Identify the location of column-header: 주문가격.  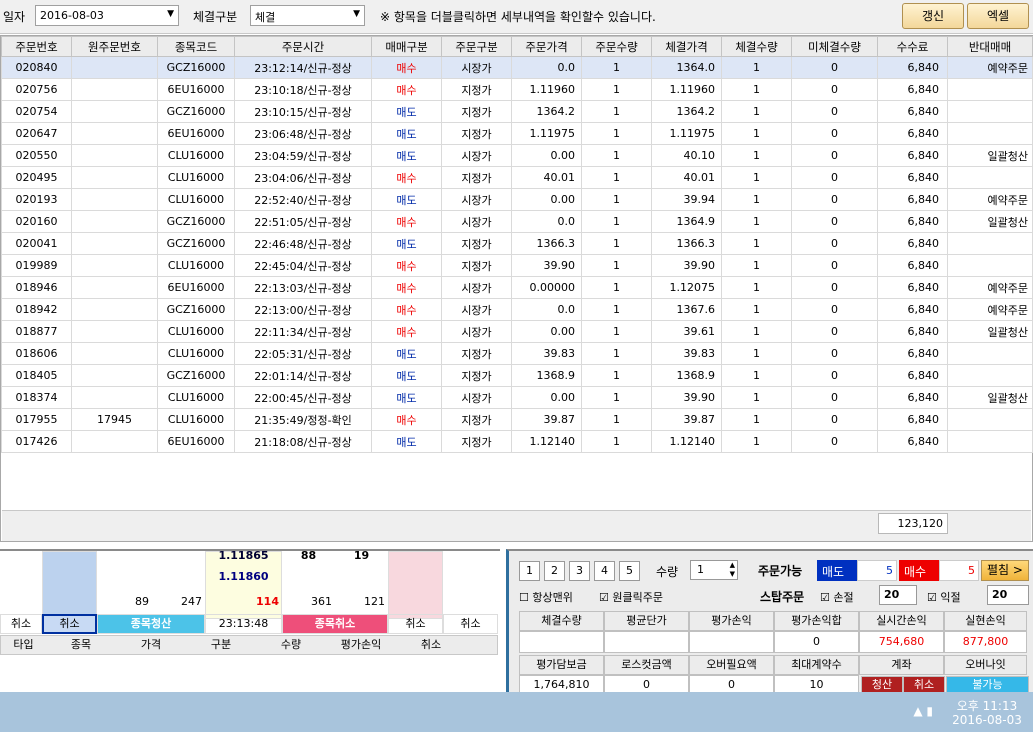
(546, 46).